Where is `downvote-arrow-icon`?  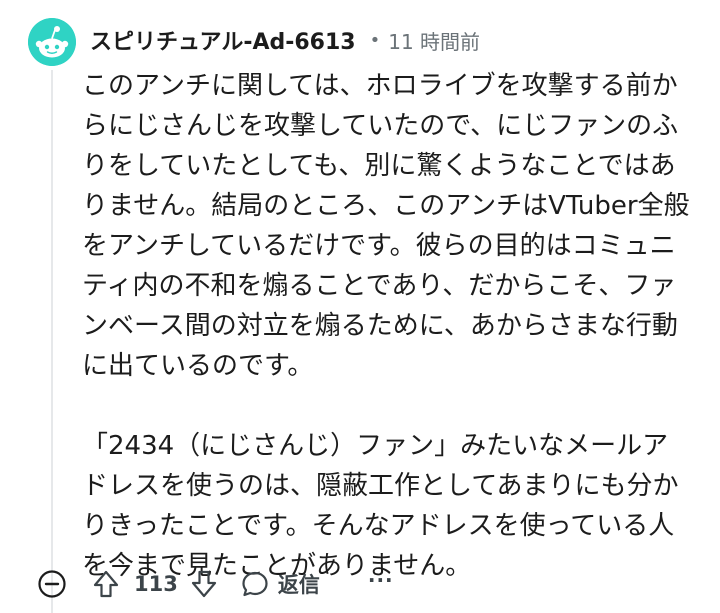 downvote-arrow-icon is located at coordinates (203, 584).